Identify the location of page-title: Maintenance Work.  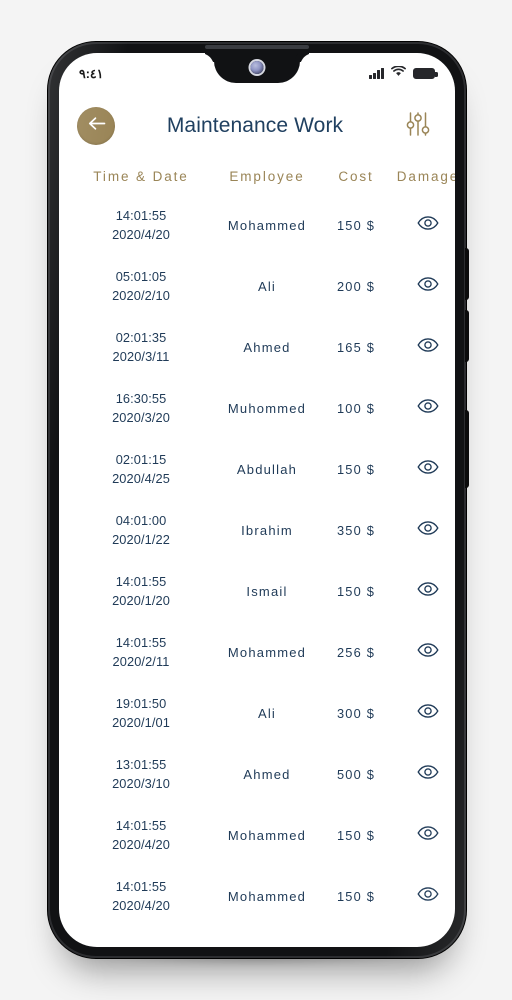
(255, 125).